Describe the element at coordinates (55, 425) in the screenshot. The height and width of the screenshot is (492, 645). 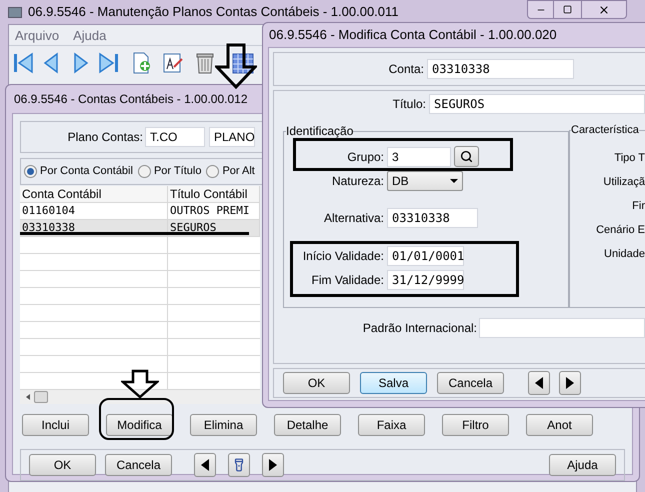
I see `action-button: Inclui` at that location.